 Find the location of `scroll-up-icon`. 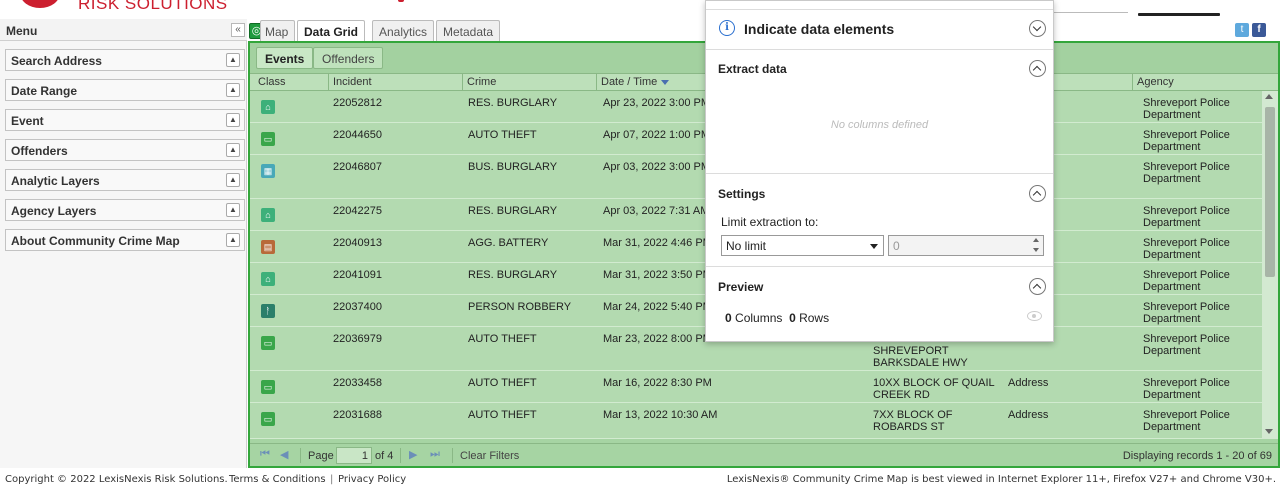

scroll-up-icon is located at coordinates (1269, 96).